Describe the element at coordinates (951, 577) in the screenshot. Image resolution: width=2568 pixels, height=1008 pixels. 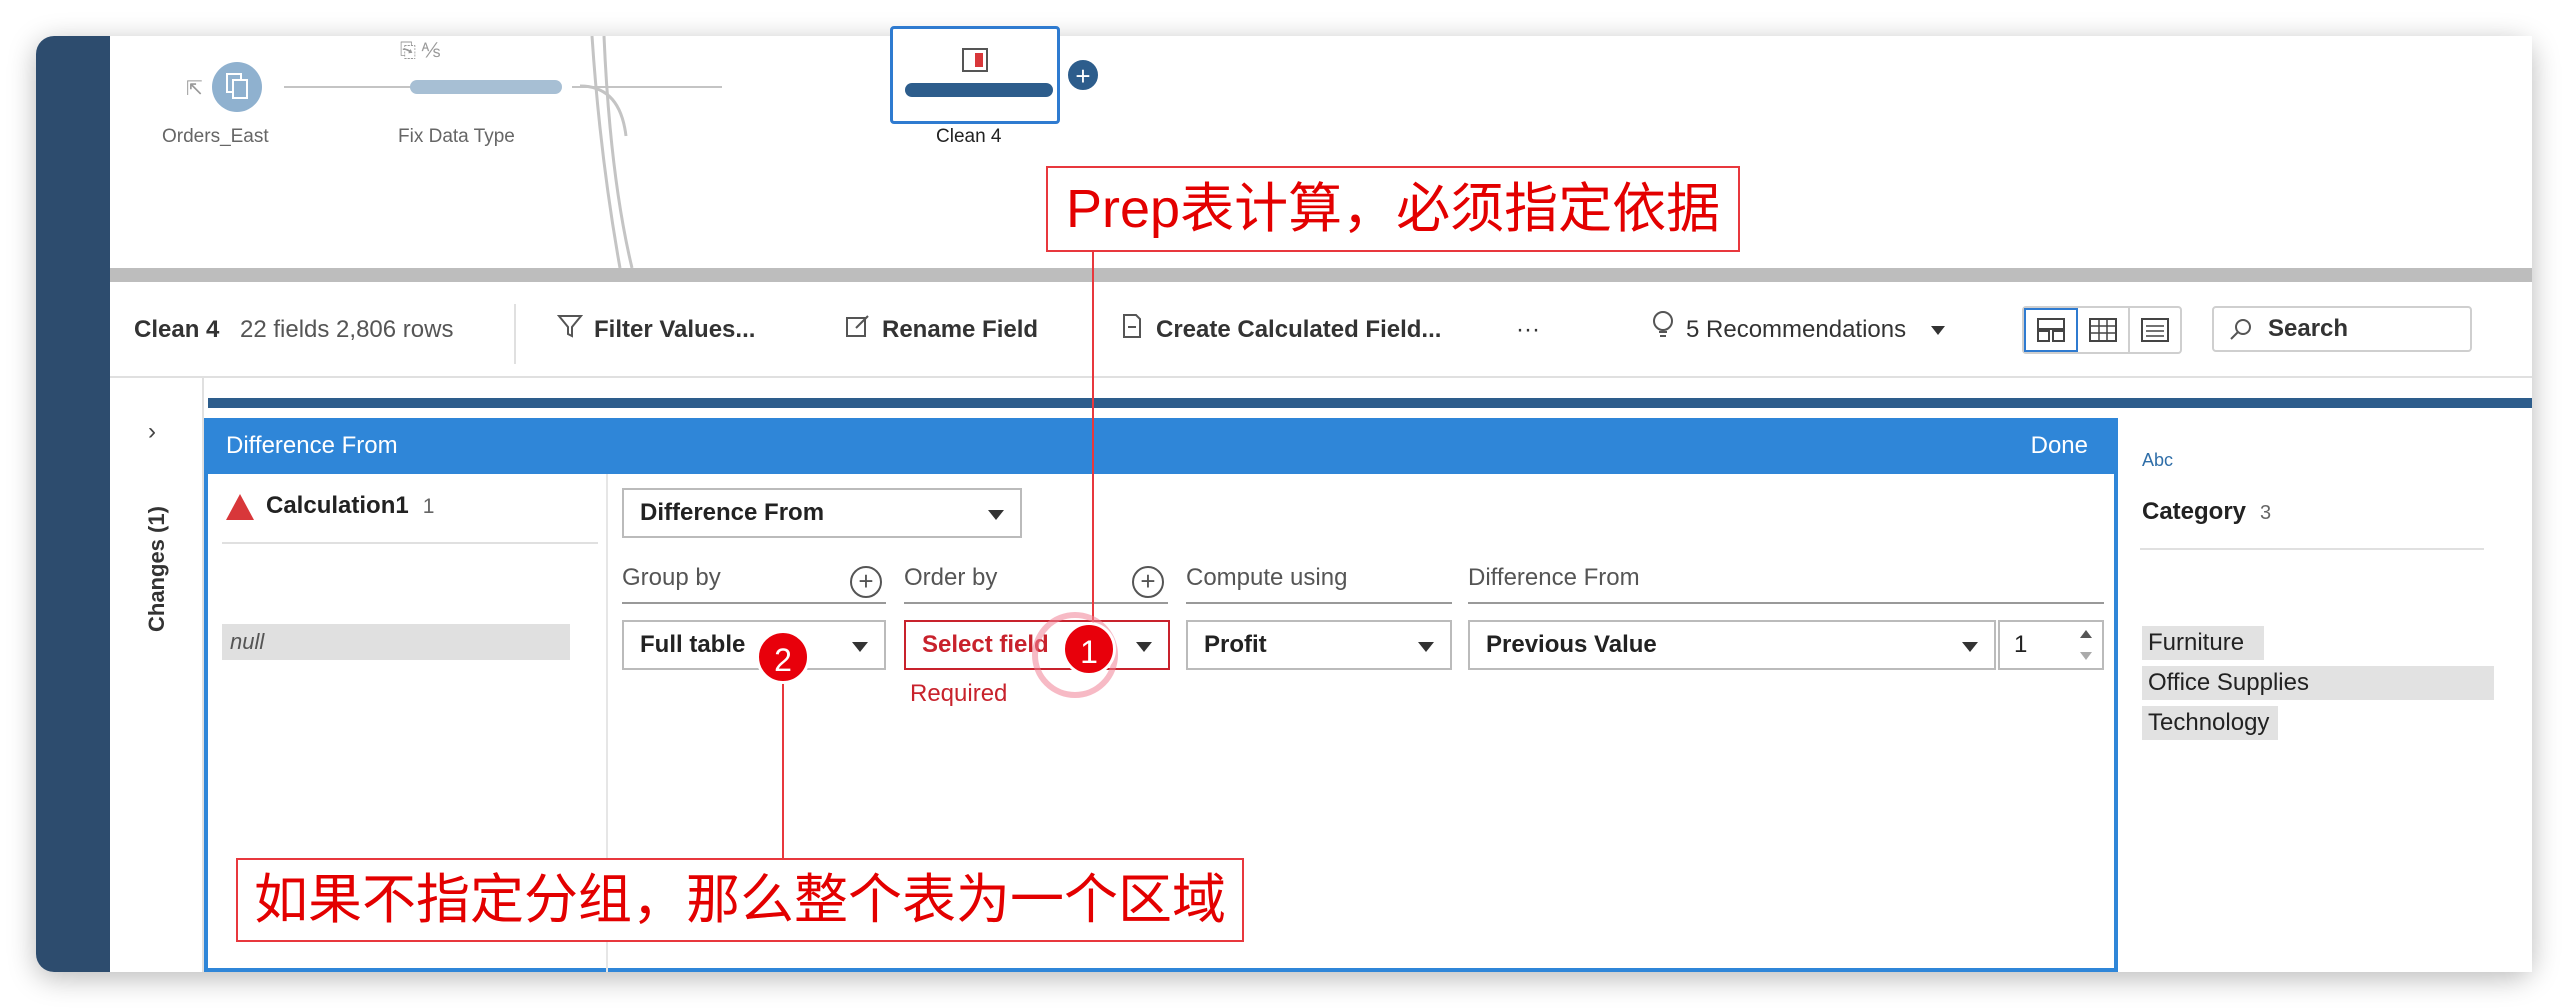
I see `order-by-label: Order by` at that location.